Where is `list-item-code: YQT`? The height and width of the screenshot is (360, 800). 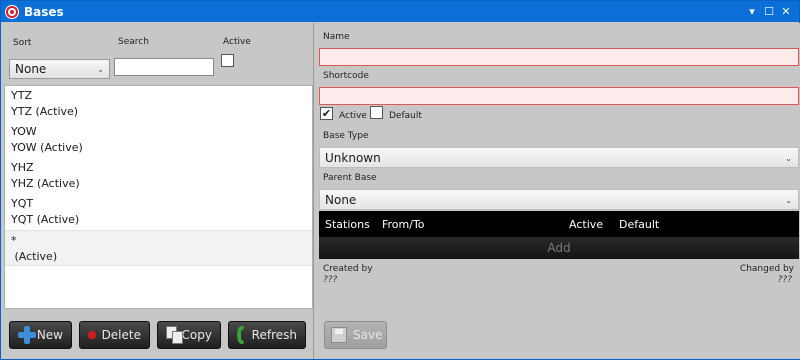 list-item-code: YQT is located at coordinates (22, 203).